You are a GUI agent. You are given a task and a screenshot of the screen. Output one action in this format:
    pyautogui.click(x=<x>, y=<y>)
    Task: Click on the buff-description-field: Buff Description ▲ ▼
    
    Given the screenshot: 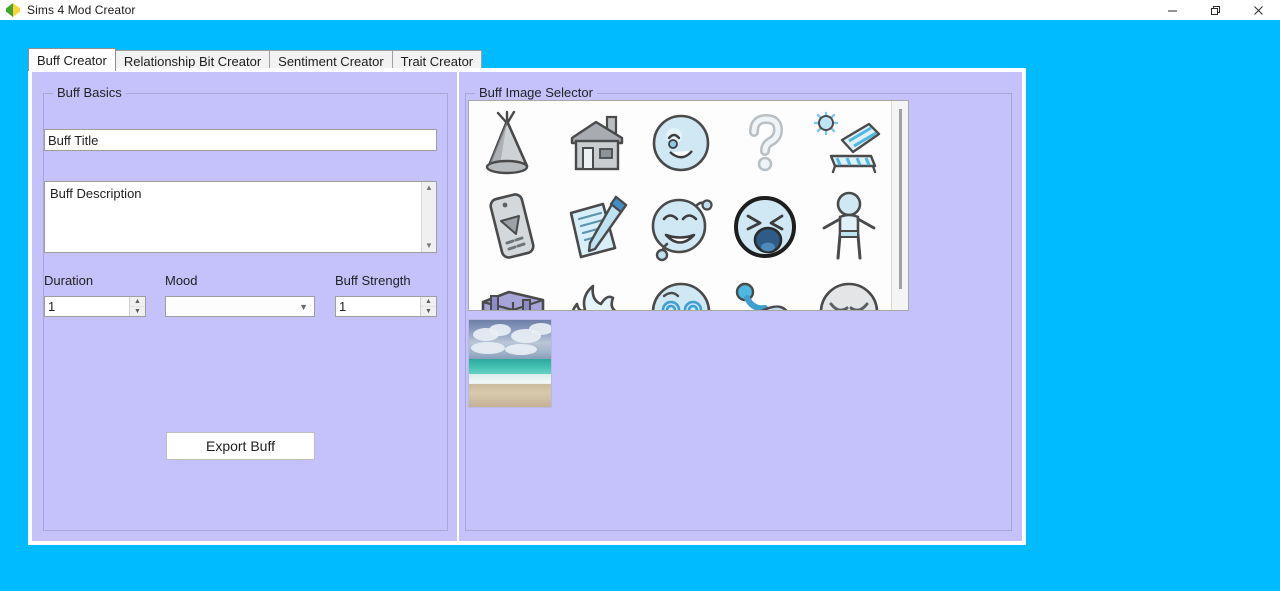 What is the action you would take?
    pyautogui.click(x=240, y=217)
    